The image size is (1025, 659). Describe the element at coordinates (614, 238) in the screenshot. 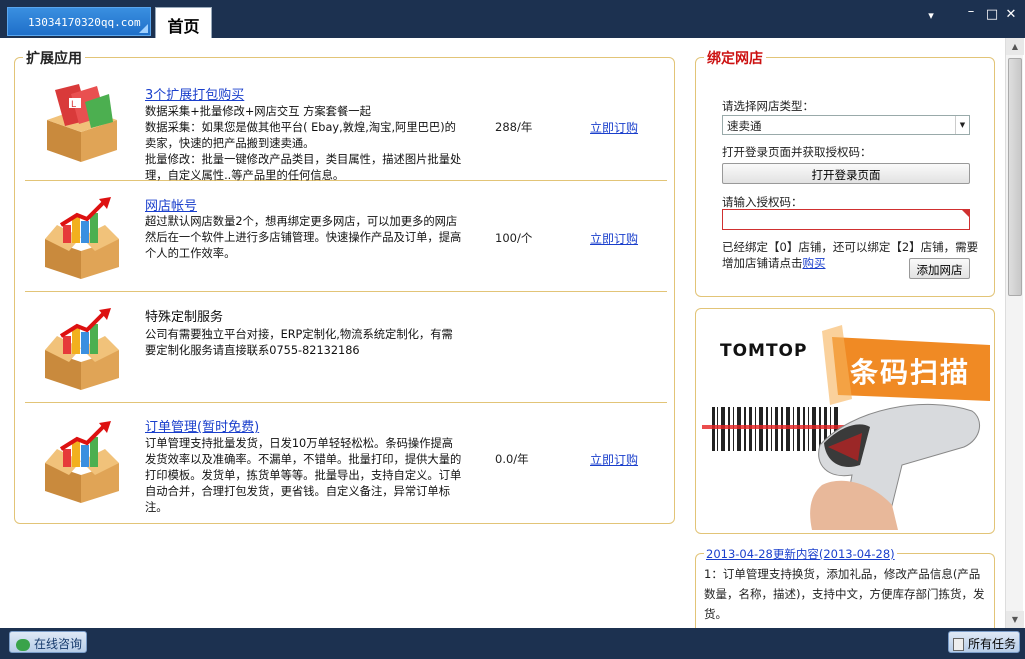

I see `shop-account-subscribe-link: 立即订购` at that location.